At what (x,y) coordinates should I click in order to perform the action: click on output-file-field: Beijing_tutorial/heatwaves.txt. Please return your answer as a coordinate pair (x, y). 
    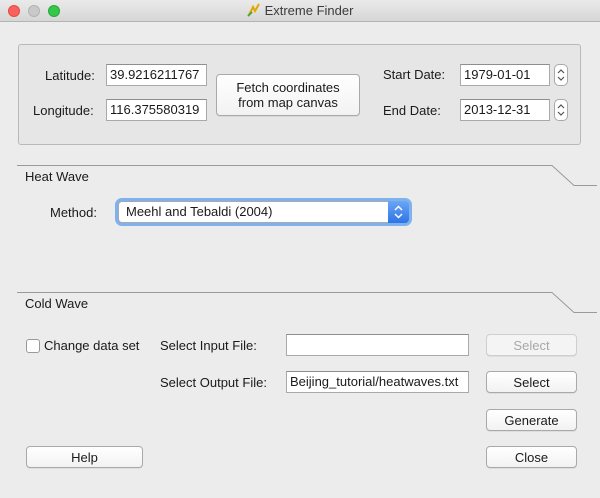
    Looking at the image, I should click on (377, 382).